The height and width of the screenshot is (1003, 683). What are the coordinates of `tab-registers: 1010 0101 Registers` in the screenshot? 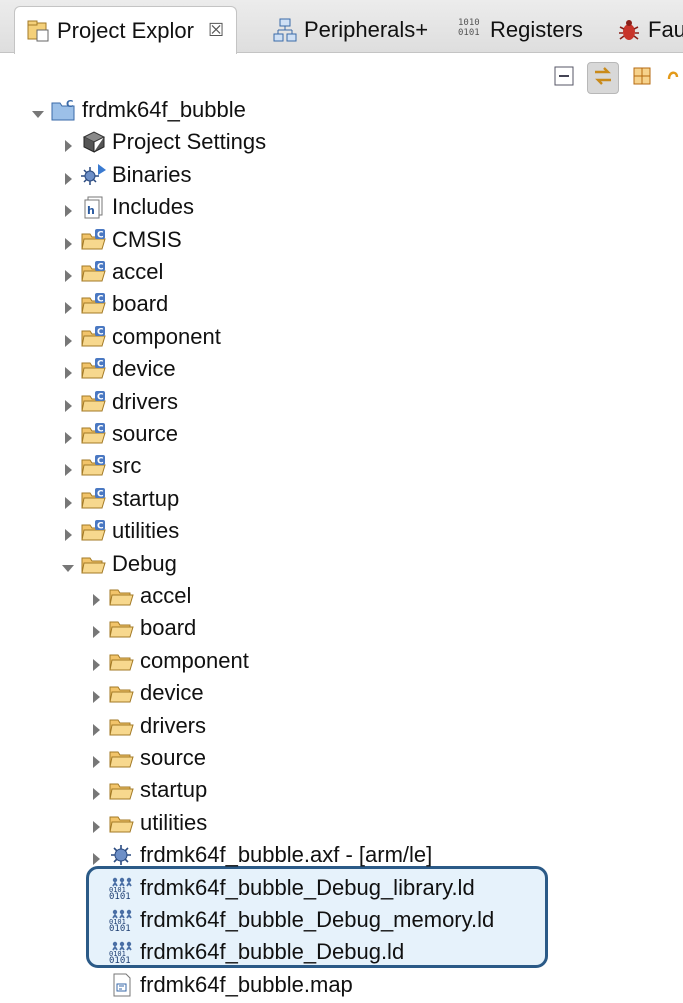 It's located at (520, 30).